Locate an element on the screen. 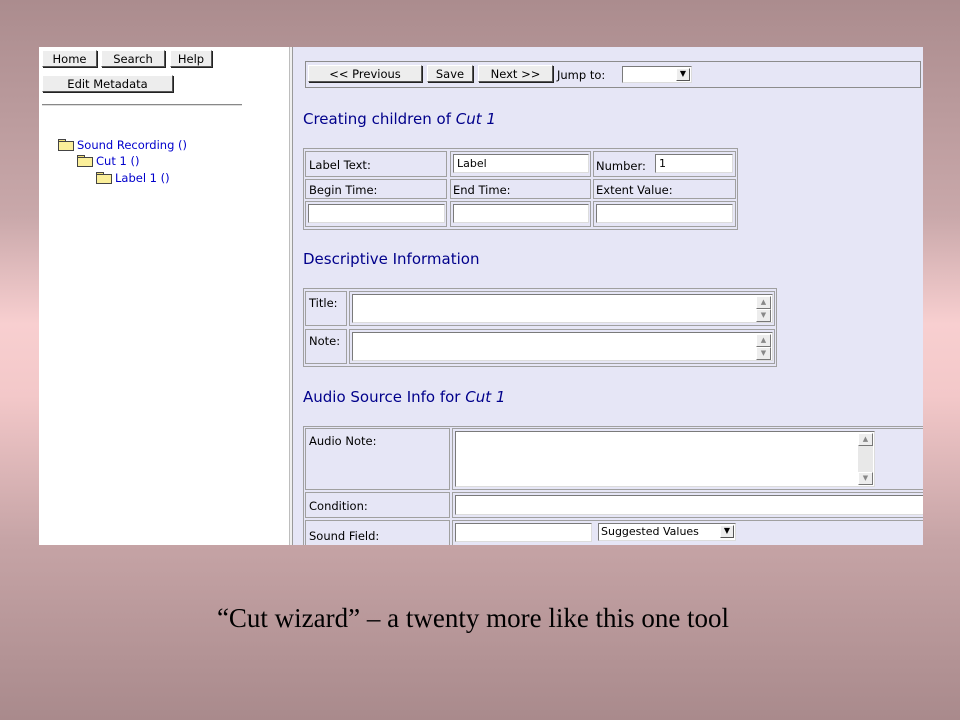 The width and height of the screenshot is (960, 720). children-section-heading: Creating children of Cut 1 is located at coordinates (399, 119).